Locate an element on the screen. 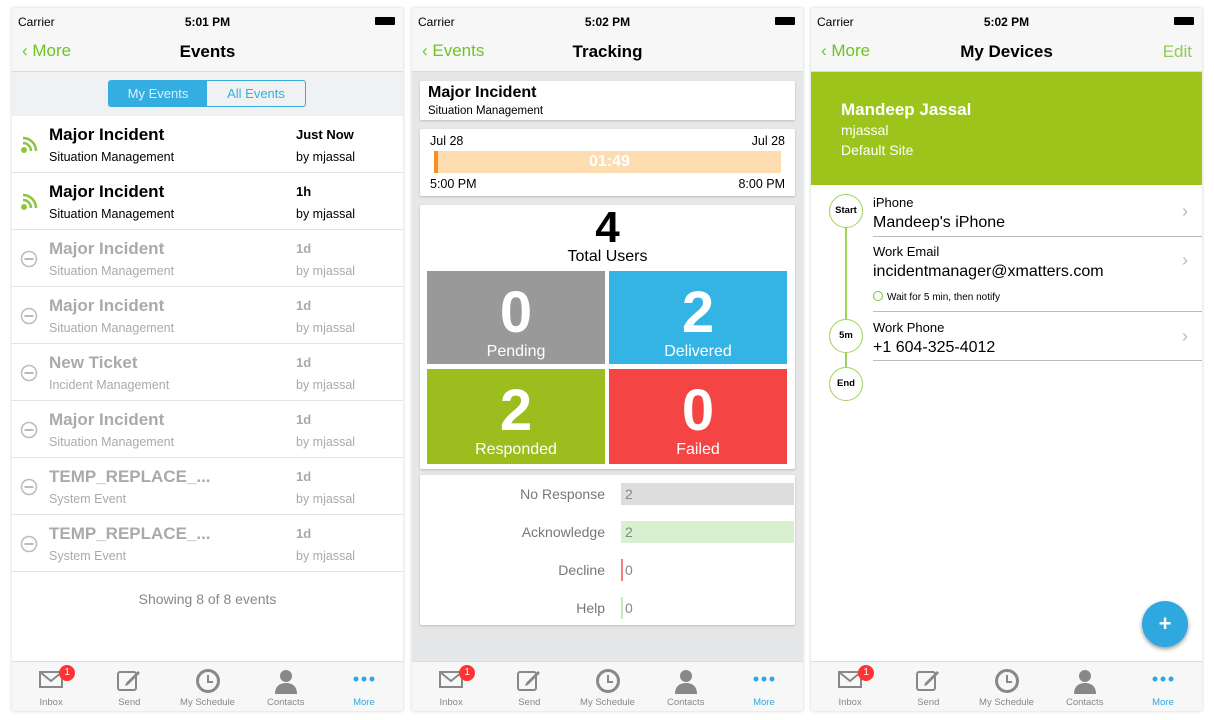 Image resolution: width=1214 pixels, height=720 pixels. tab-all-events: All Events is located at coordinates (256, 93).